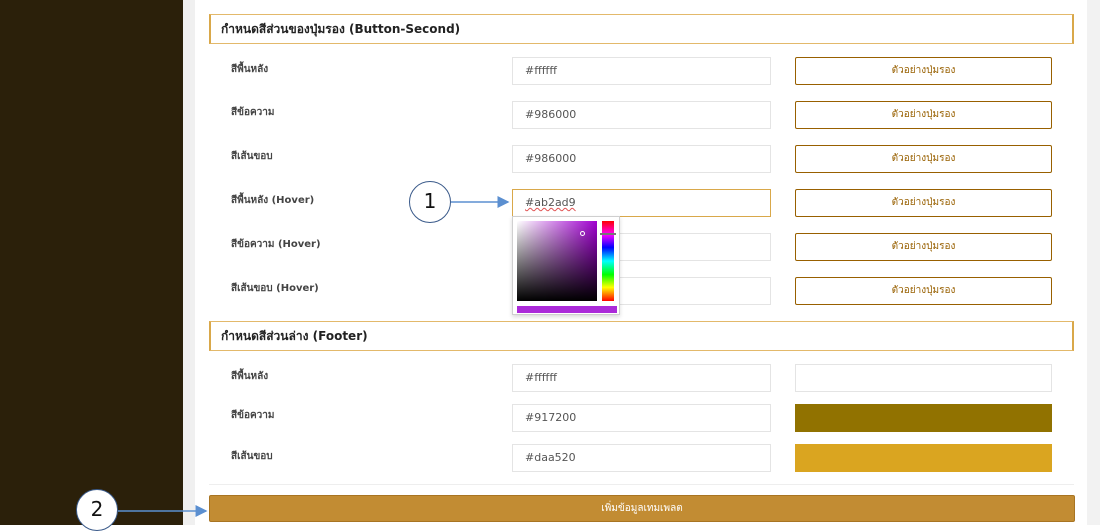 The width and height of the screenshot is (1100, 531). What do you see at coordinates (250, 69) in the screenshot?
I see `label-bg-color: สีพื้นหลัง` at bounding box center [250, 69].